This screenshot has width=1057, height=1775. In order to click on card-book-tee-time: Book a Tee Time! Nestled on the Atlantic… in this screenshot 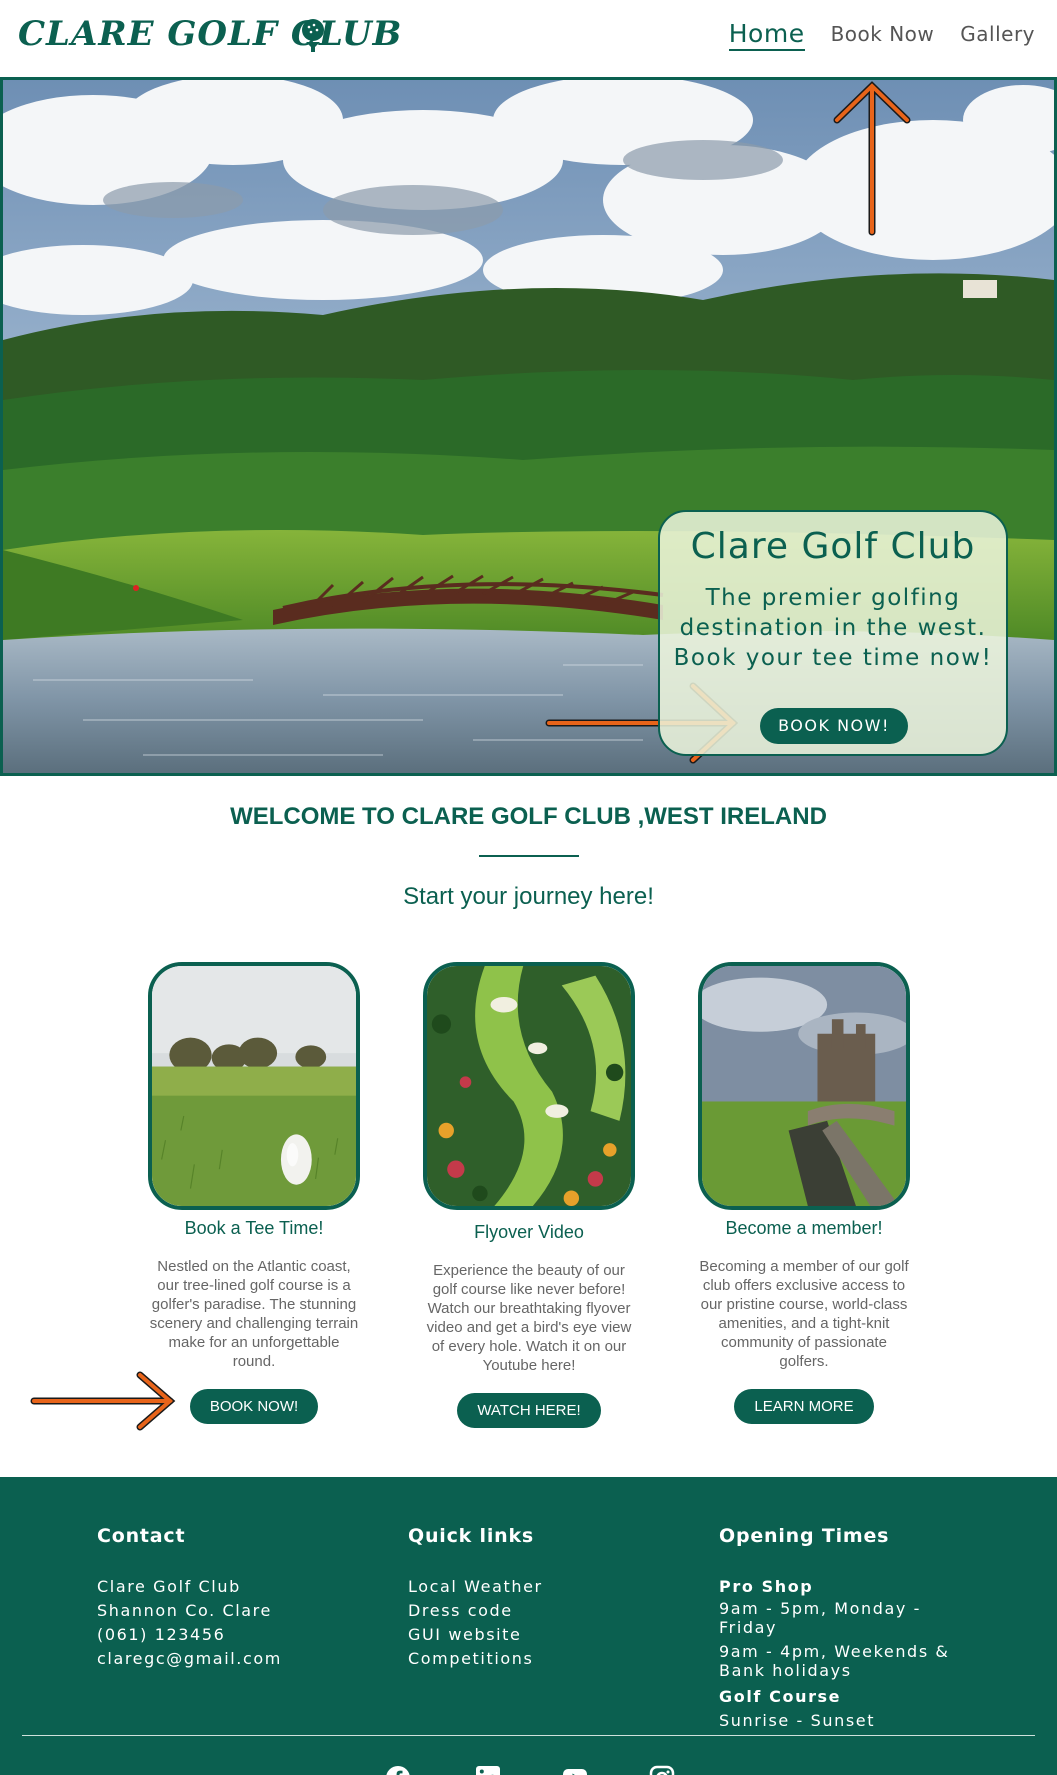, I will do `click(254, 1193)`.